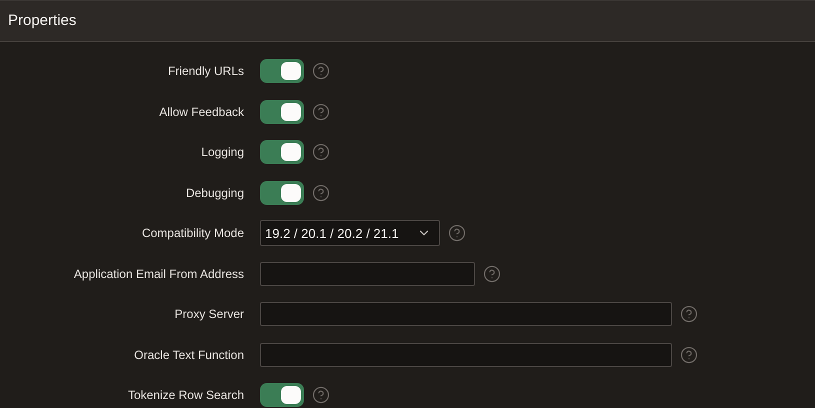 This screenshot has height=408, width=815. Describe the element at coordinates (209, 315) in the screenshot. I see `field-label: Proxy Server` at that location.